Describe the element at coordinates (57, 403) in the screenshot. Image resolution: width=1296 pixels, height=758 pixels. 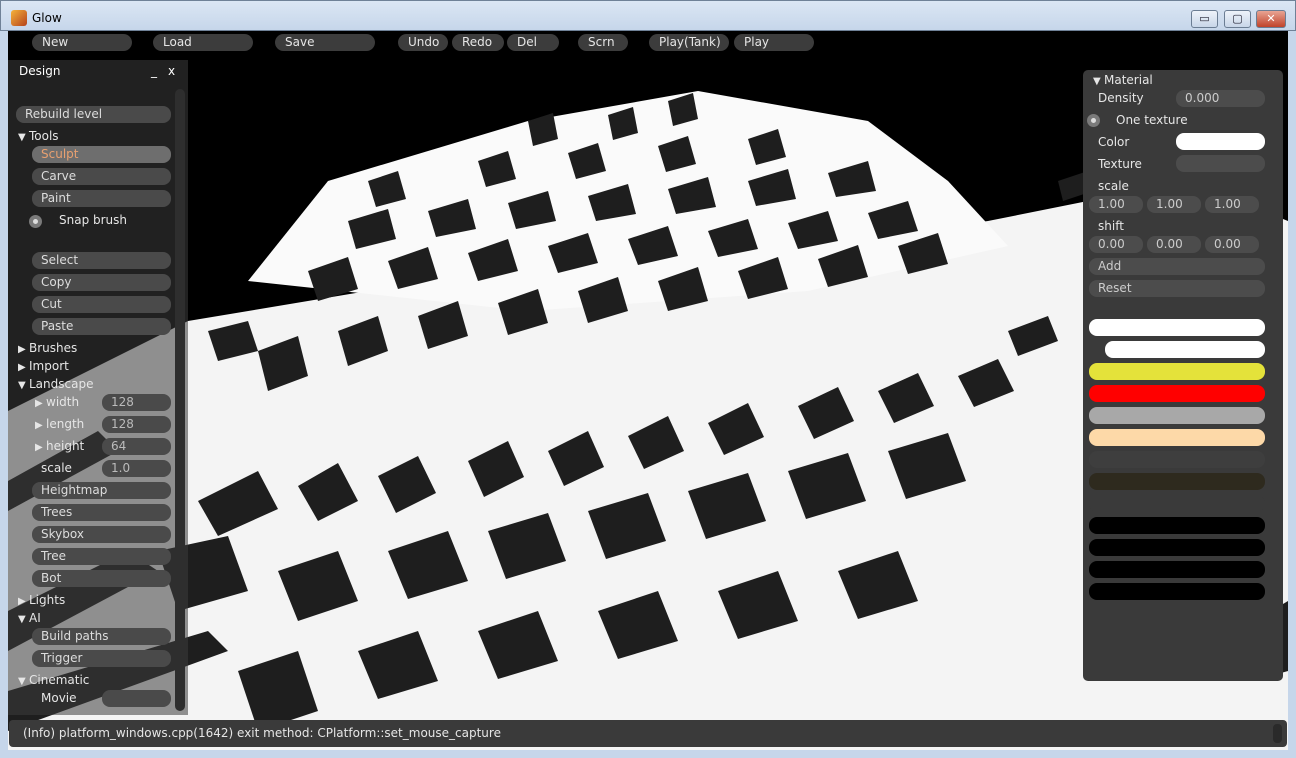
I see `width-row: ▶ width` at that location.